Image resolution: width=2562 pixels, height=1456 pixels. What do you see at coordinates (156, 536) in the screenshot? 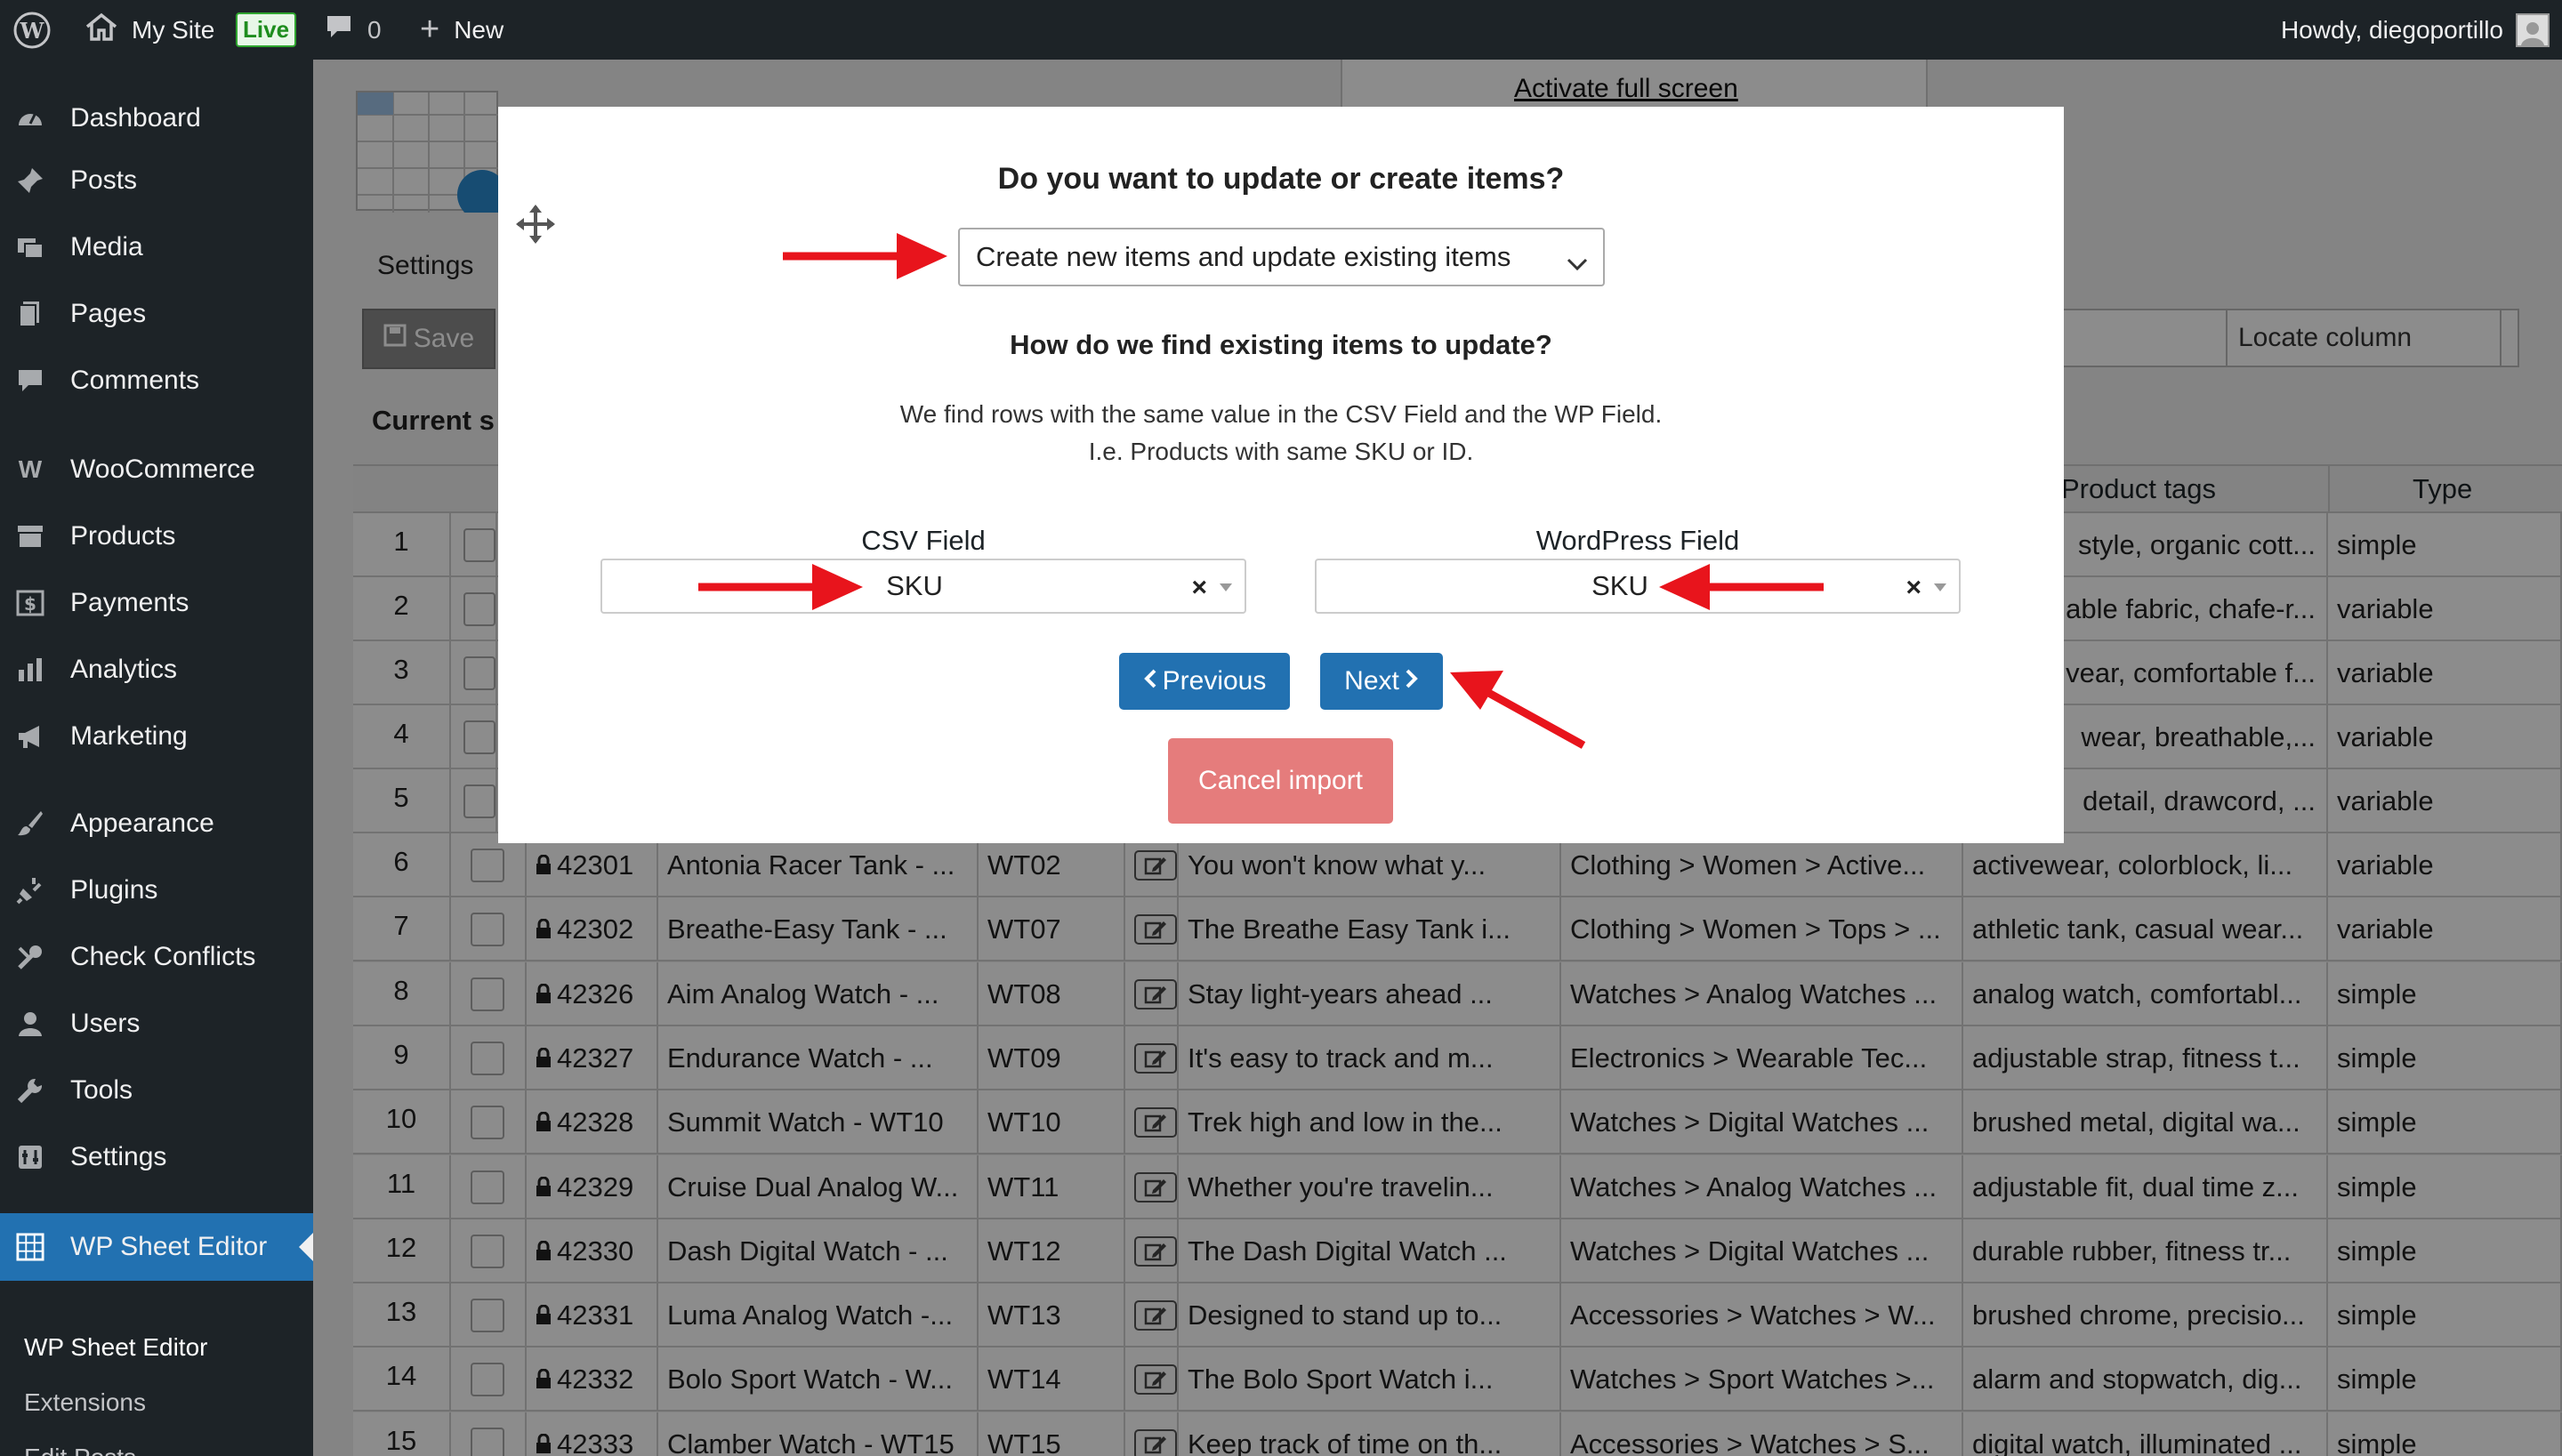
I see `sidebar-item-products: Products` at bounding box center [156, 536].